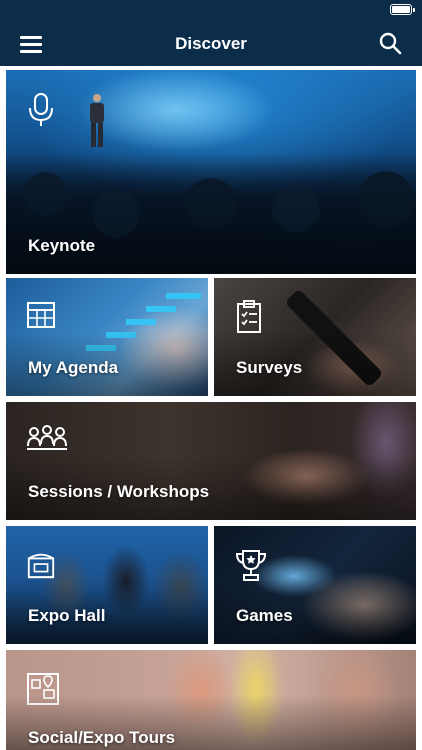 This screenshot has height=750, width=422. I want to click on tile-label: Sessions / Workshops, so click(119, 491).